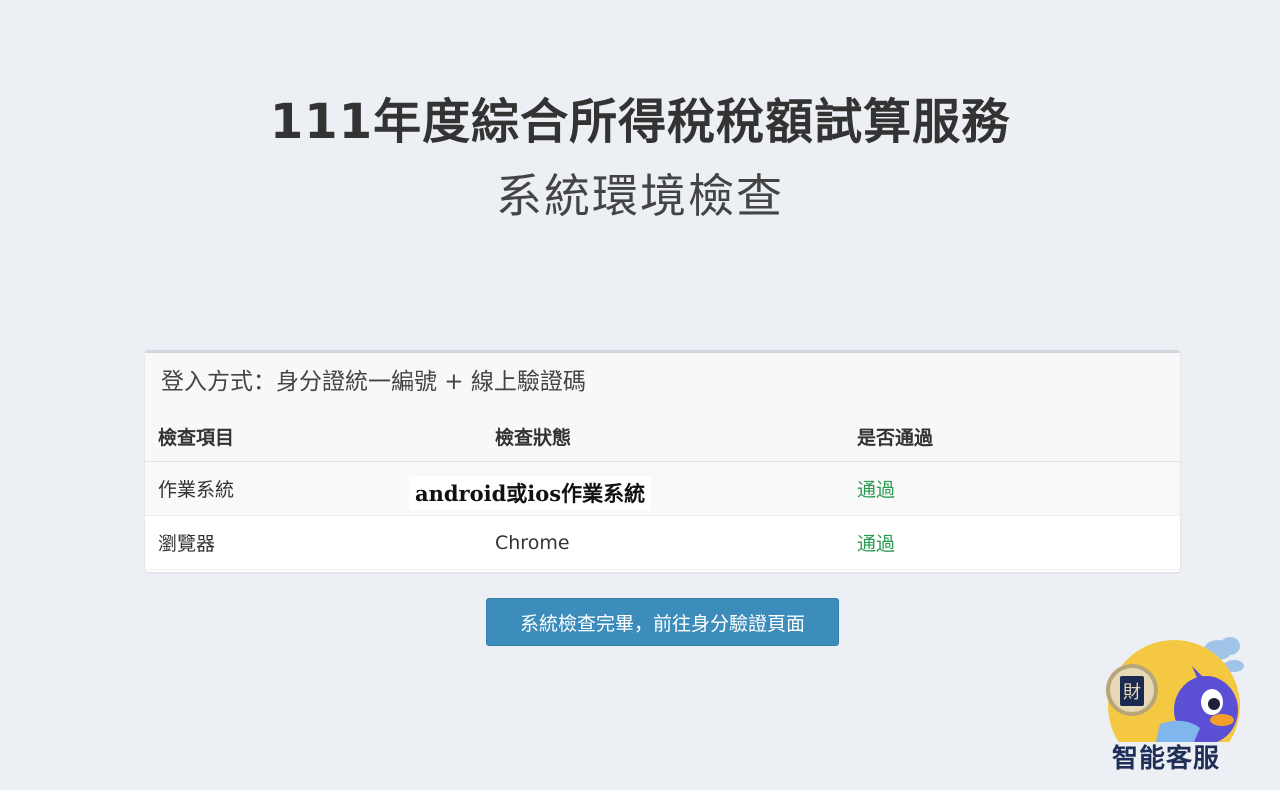 Image resolution: width=1280 pixels, height=790 pixels. Describe the element at coordinates (320, 436) in the screenshot. I see `column-header-item: 檢查項目` at that location.